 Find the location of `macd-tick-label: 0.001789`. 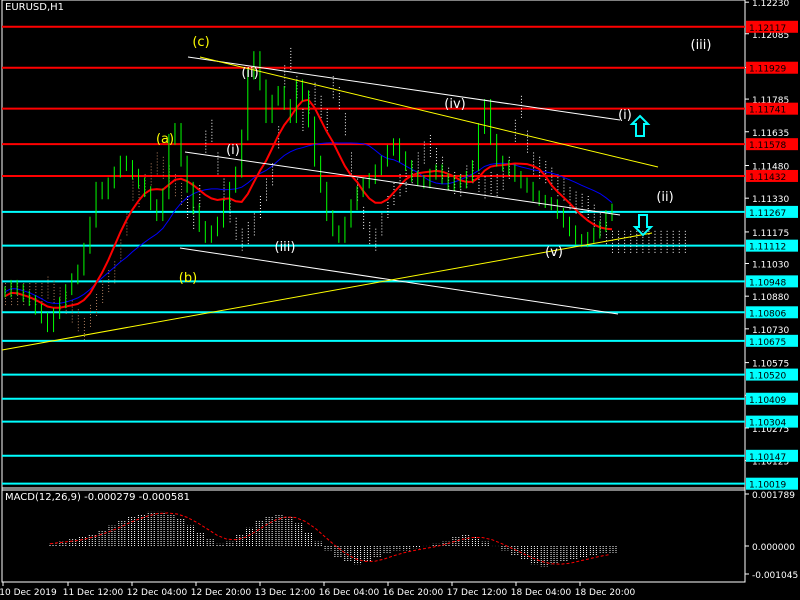

macd-tick-label: 0.001789 is located at coordinates (773, 496).